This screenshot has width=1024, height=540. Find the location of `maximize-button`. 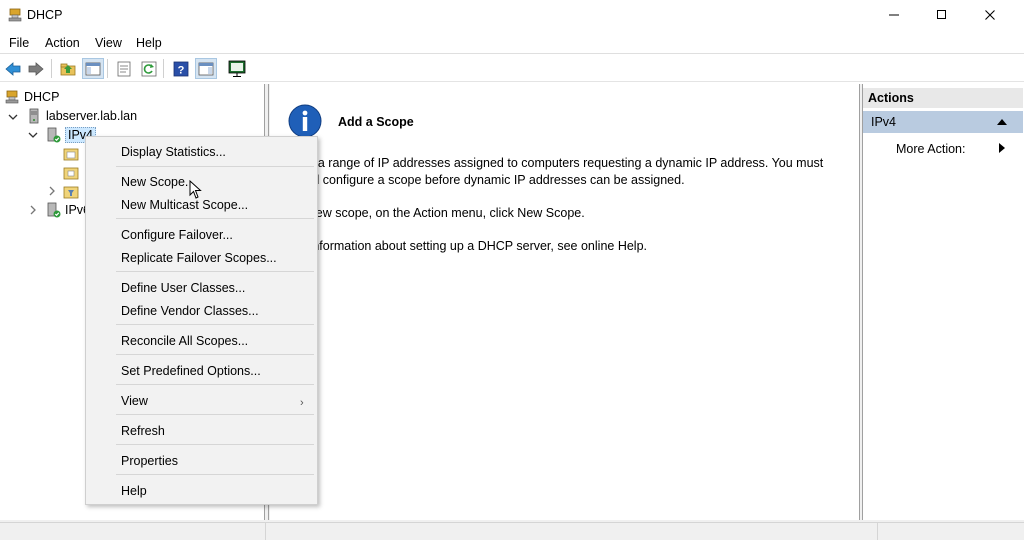

maximize-button is located at coordinates (942, 15).